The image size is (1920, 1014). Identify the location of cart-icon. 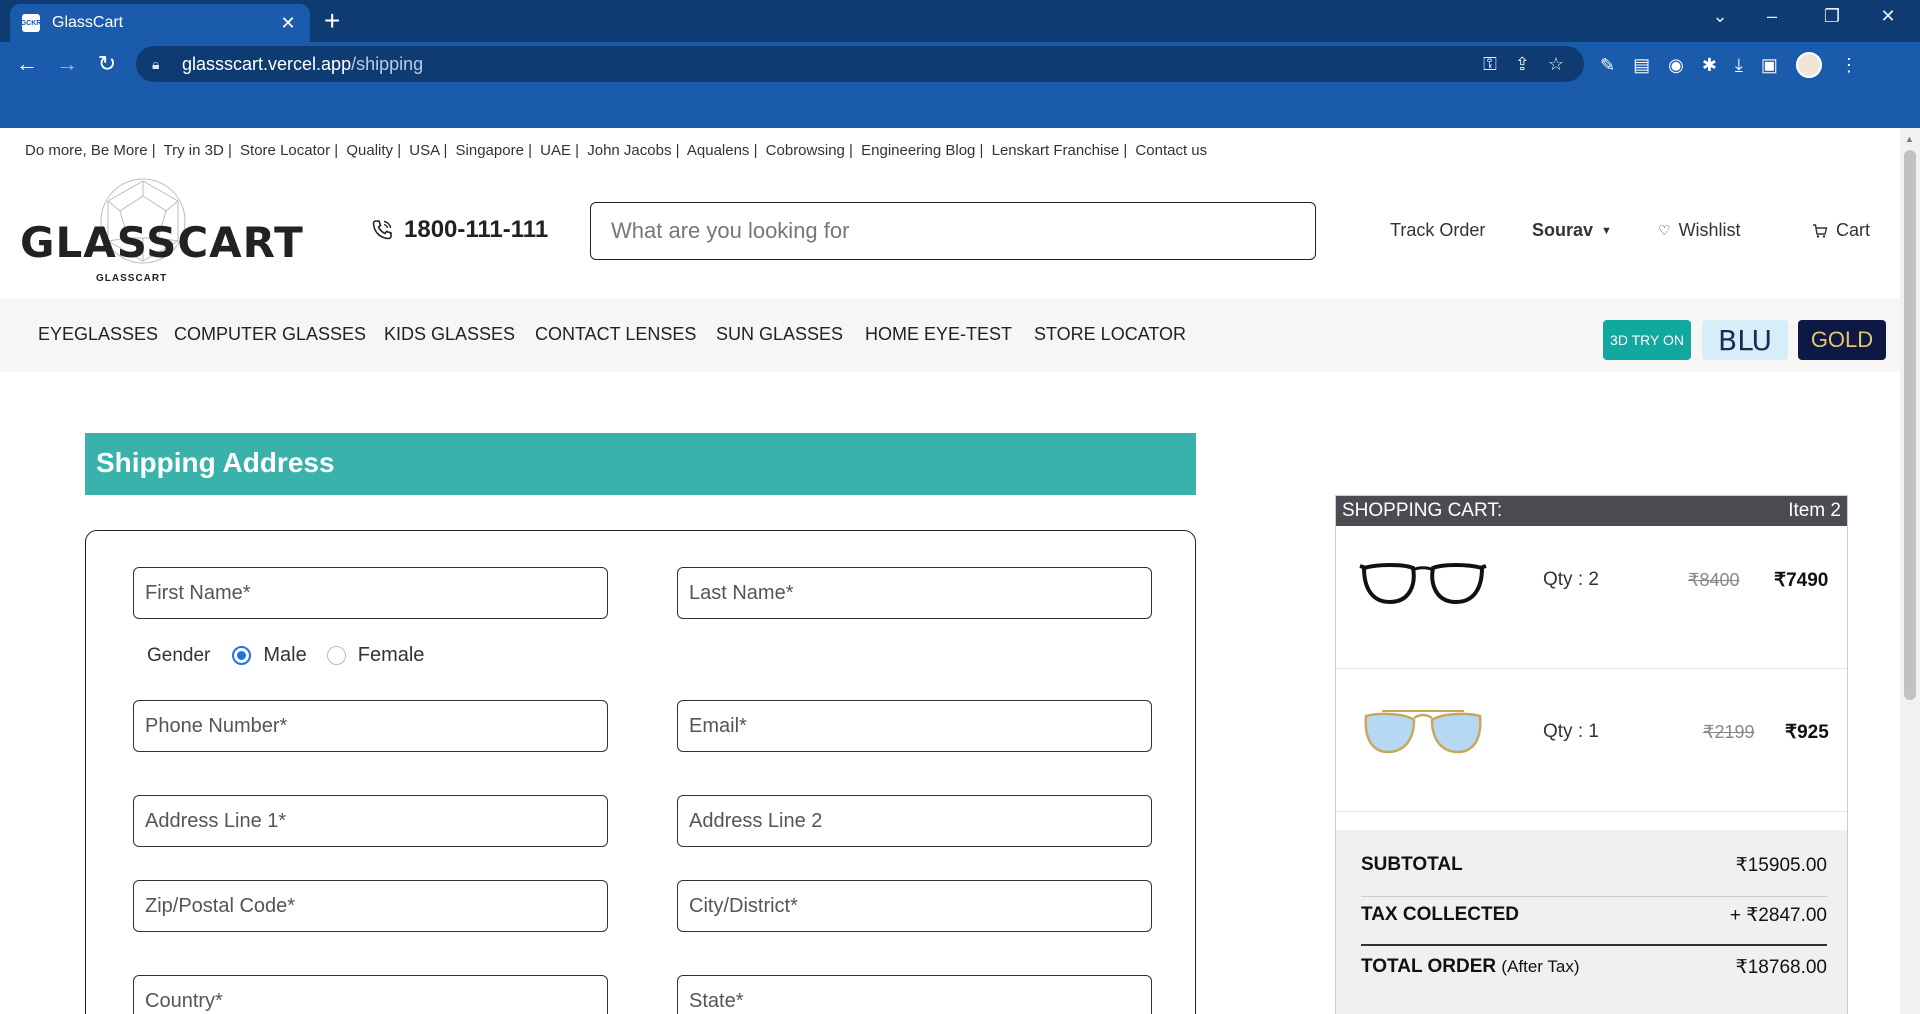
(1820, 230).